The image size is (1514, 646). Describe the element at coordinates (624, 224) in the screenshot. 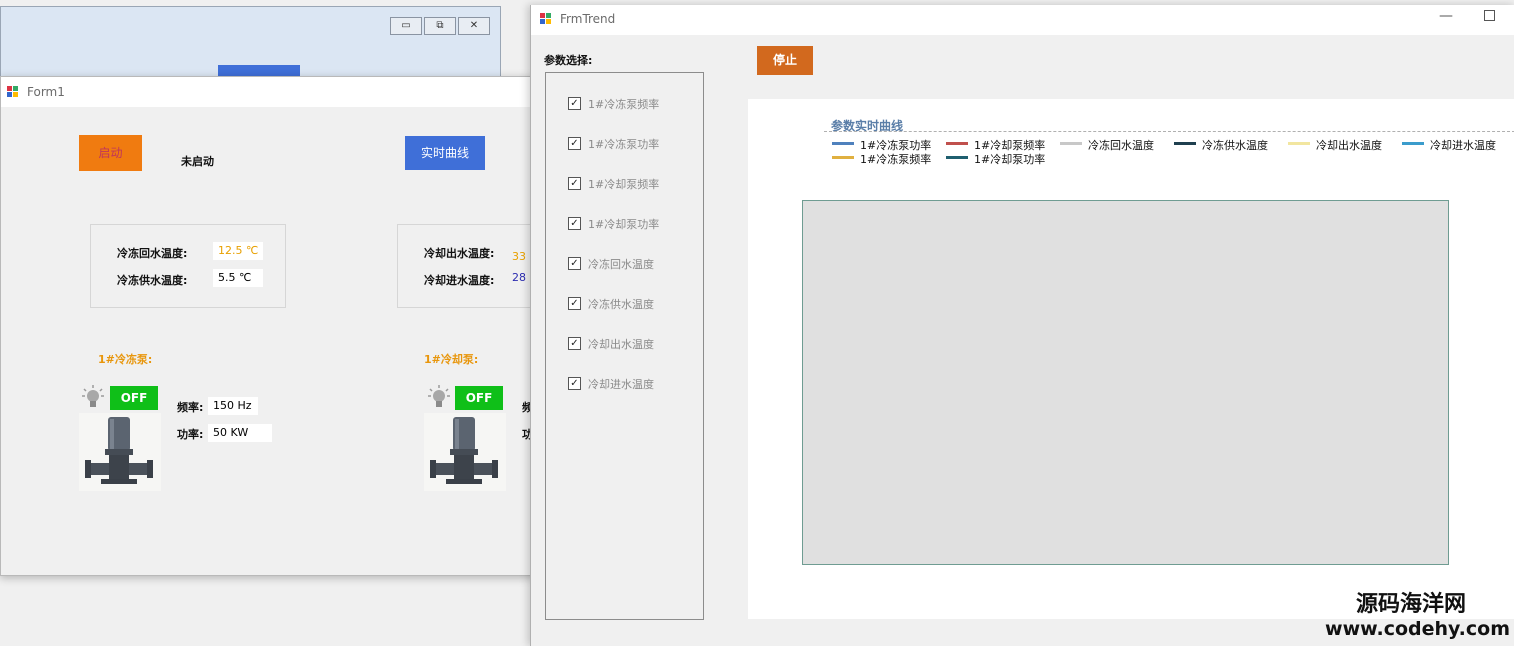

I see `param-label: 1#冷却泵功率` at that location.